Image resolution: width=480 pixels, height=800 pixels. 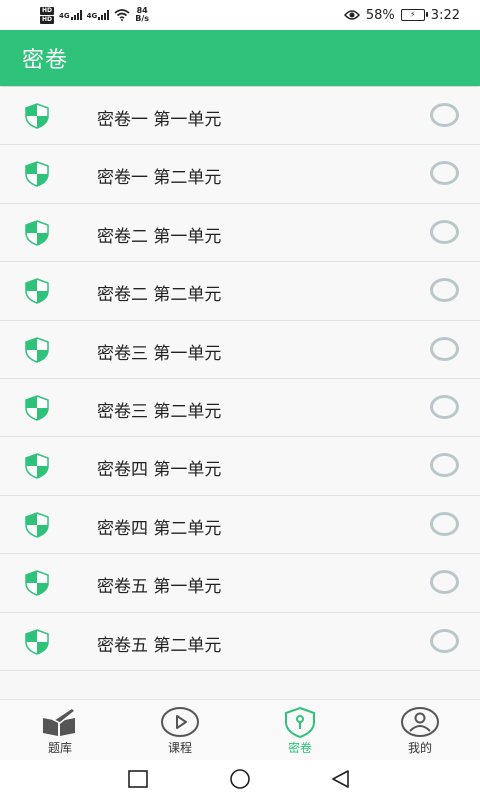 I want to click on home-circle-icon, so click(x=240, y=779).